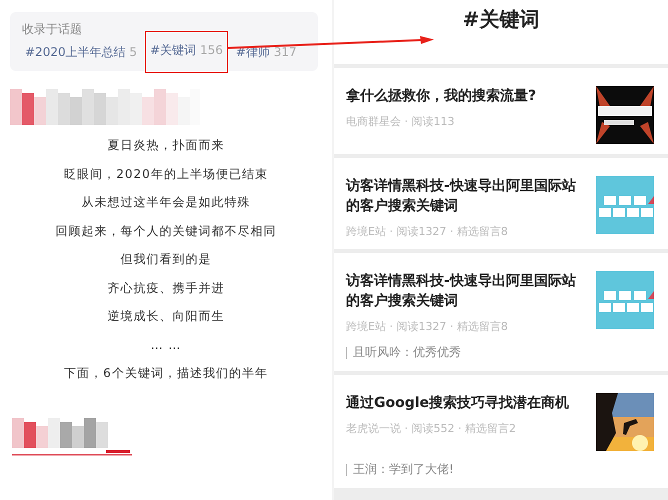 The height and width of the screenshot is (500, 668). I want to click on article-meta: 老虎说一说 · 阅读552 · 精选留言2, so click(431, 428).